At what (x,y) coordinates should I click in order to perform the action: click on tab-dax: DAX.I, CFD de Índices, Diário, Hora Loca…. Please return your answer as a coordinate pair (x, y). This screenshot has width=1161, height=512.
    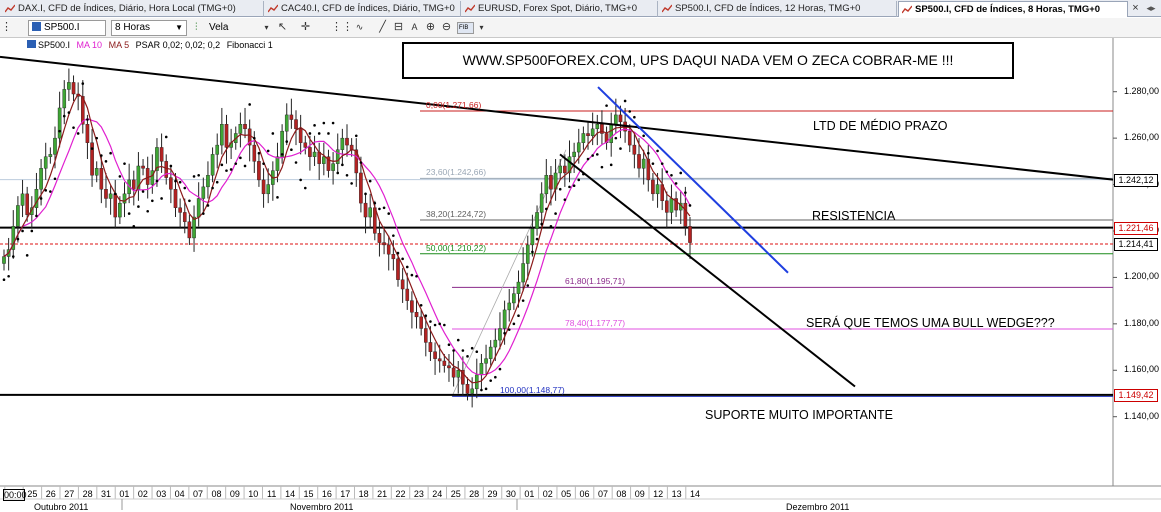
    Looking at the image, I should click on (133, 9).